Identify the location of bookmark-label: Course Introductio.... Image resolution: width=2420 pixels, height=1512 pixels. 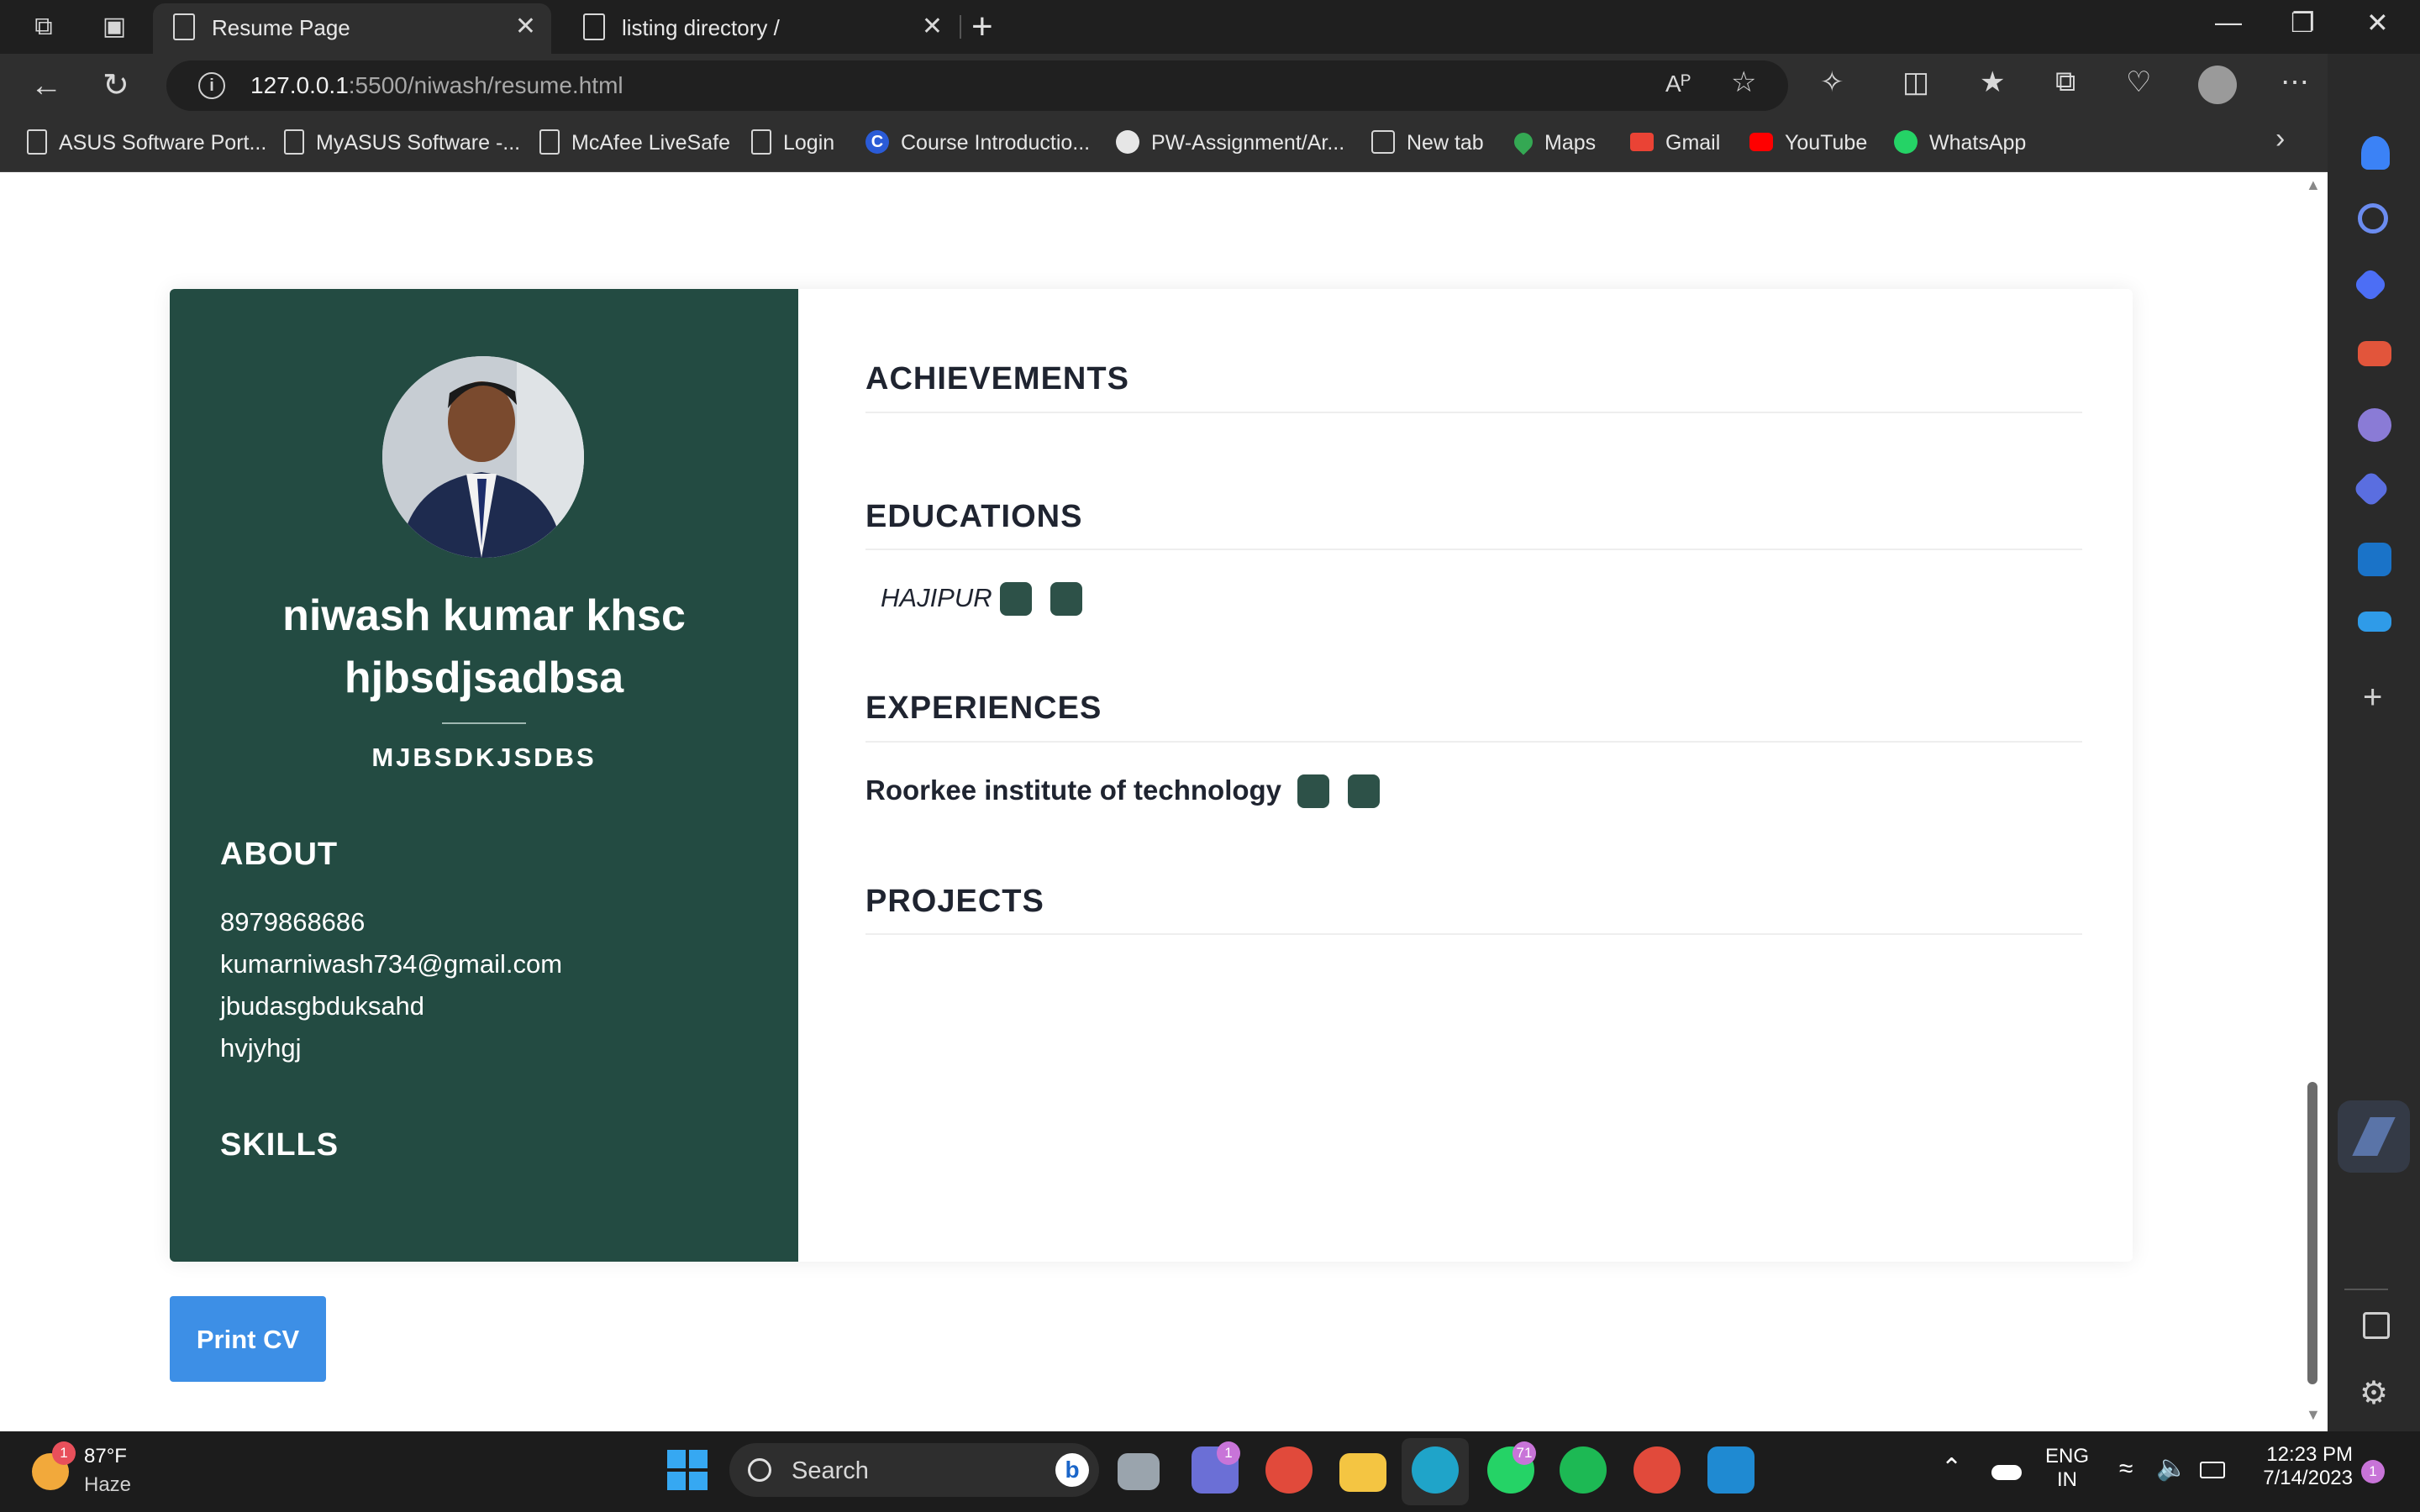
(996, 143).